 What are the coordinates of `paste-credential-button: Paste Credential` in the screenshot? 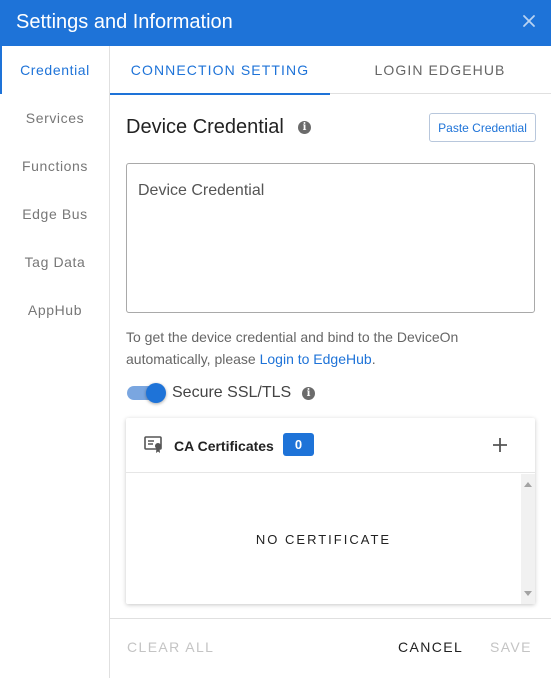 It's located at (482, 127).